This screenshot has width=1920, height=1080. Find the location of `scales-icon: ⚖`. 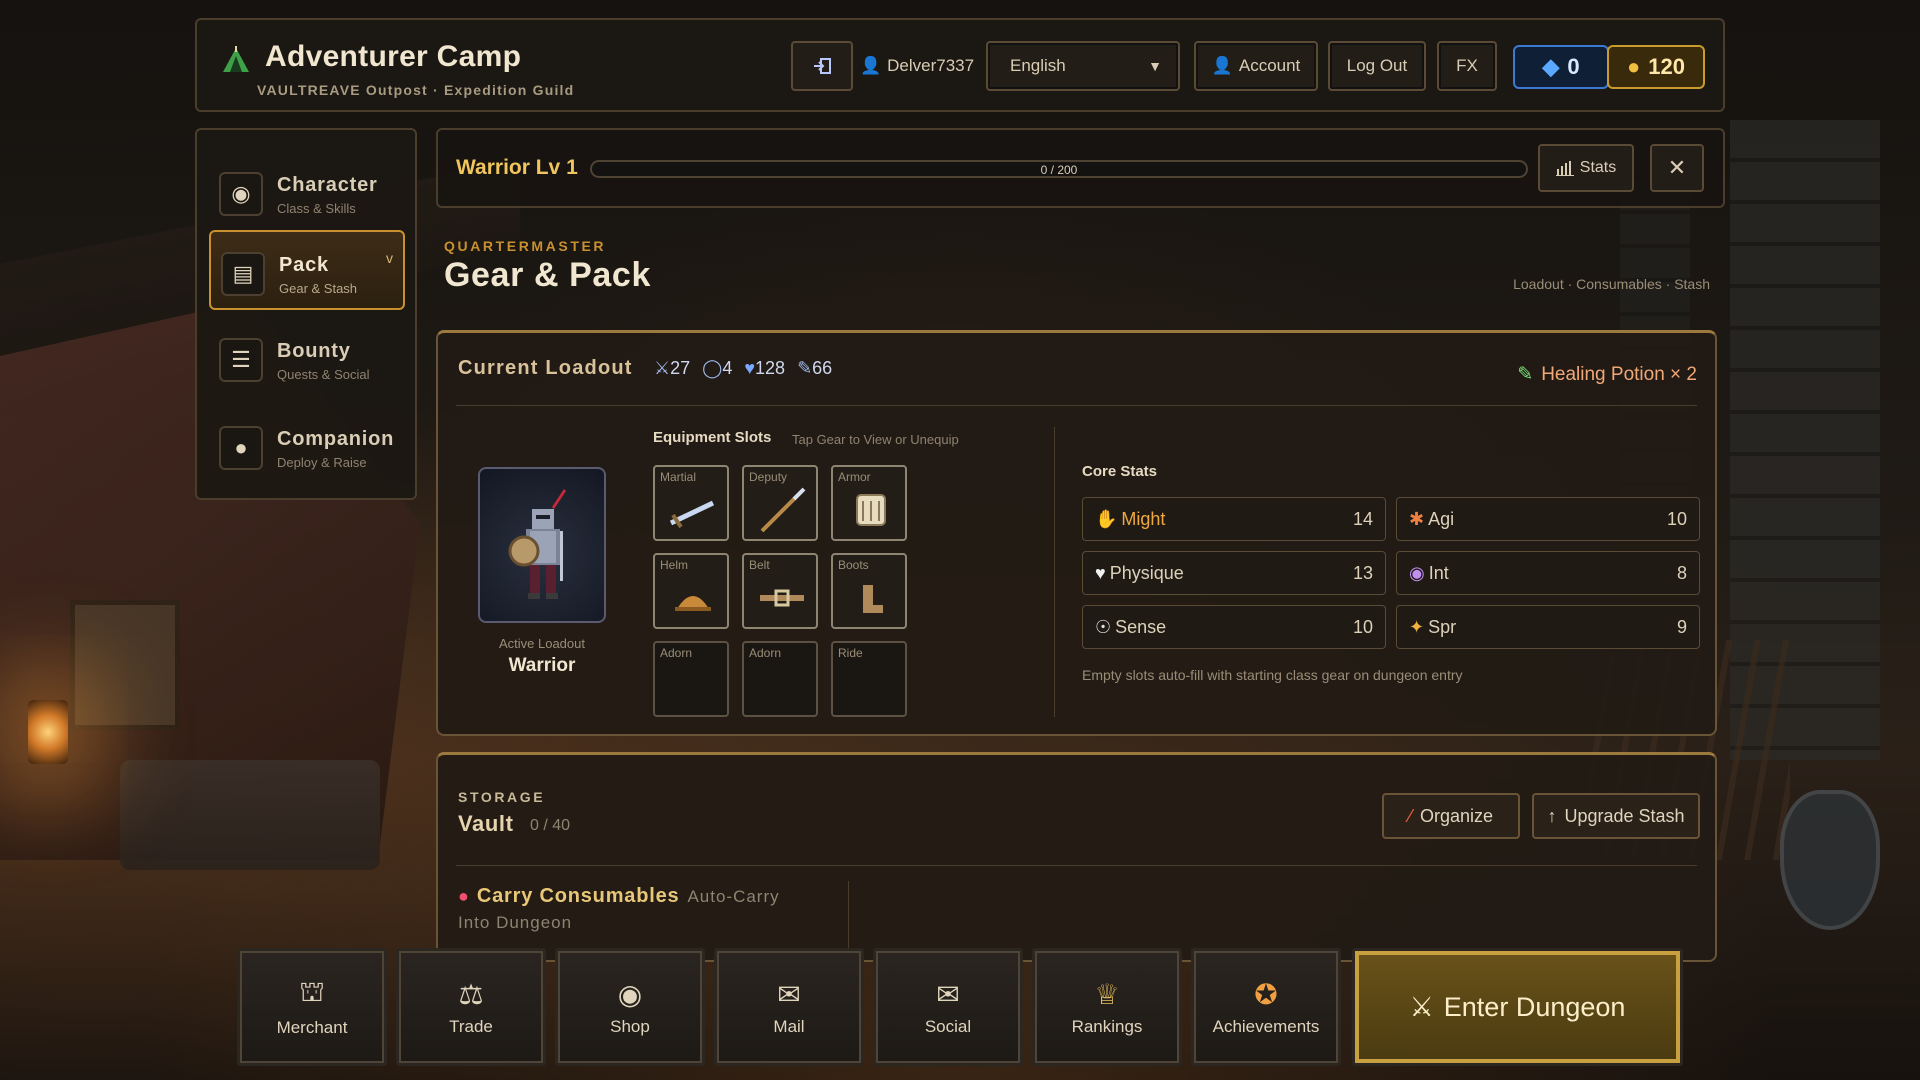

scales-icon: ⚖ is located at coordinates (471, 994).